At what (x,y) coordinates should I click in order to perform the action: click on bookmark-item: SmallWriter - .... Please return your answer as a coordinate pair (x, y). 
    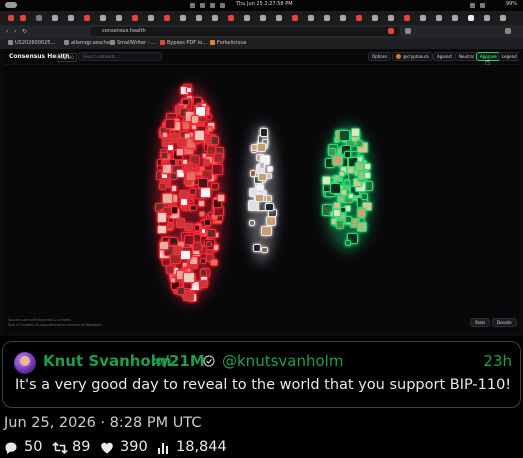
    Looking at the image, I should click on (133, 43).